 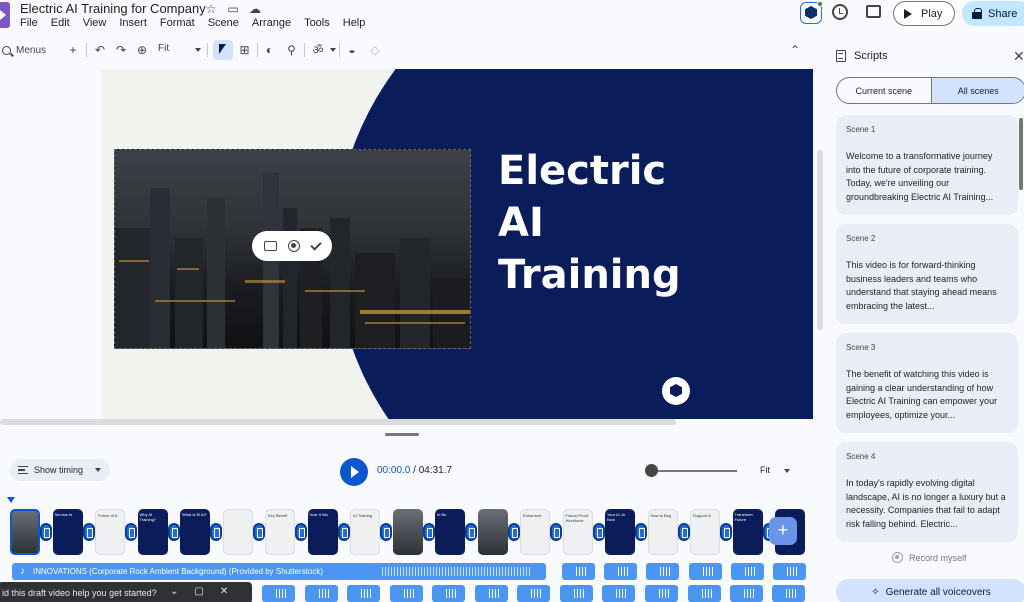 I want to click on redo-icon: ↷, so click(x=121, y=50).